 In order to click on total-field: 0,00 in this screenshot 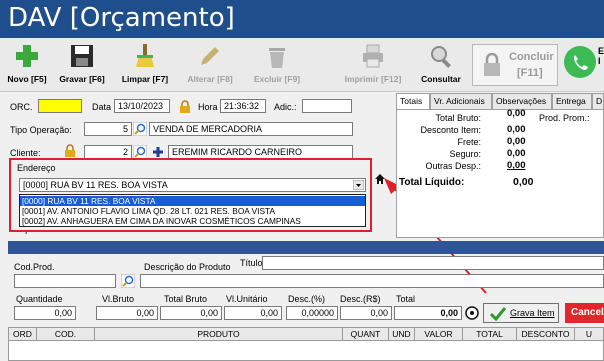, I will do `click(428, 313)`.